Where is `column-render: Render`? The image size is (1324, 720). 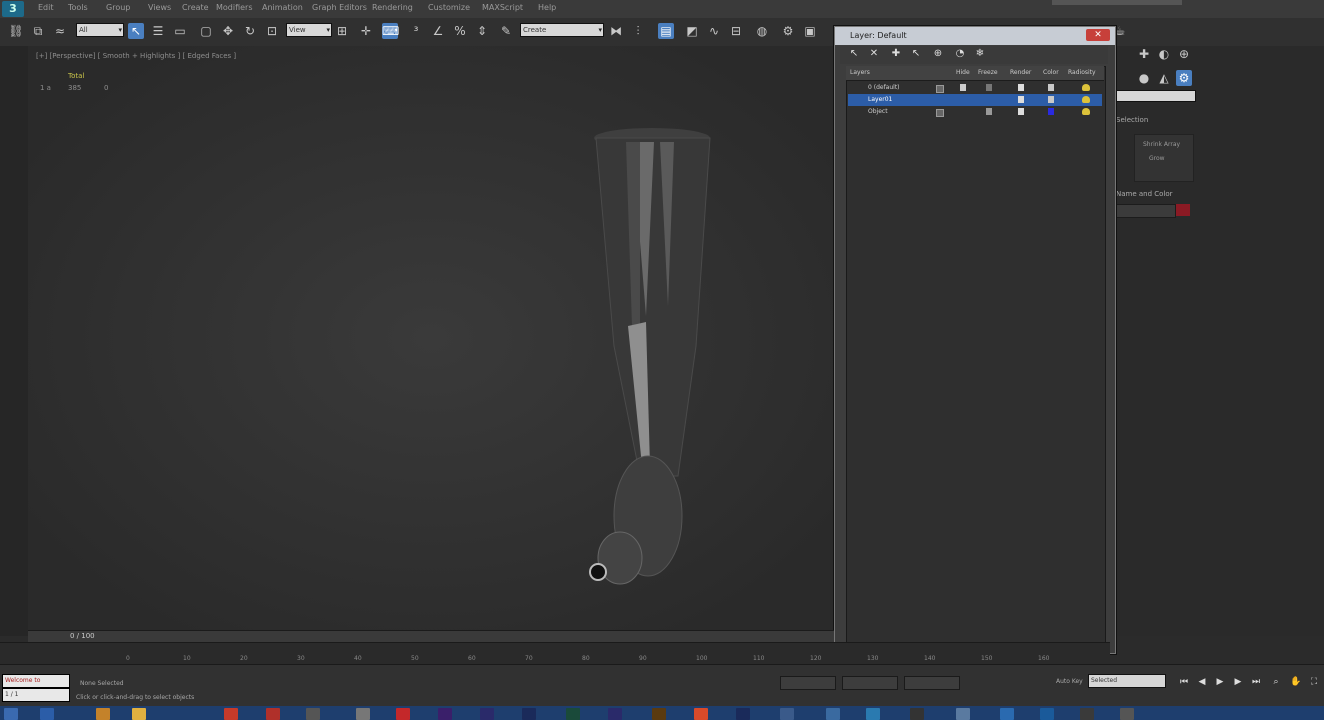 column-render: Render is located at coordinates (1020, 72).